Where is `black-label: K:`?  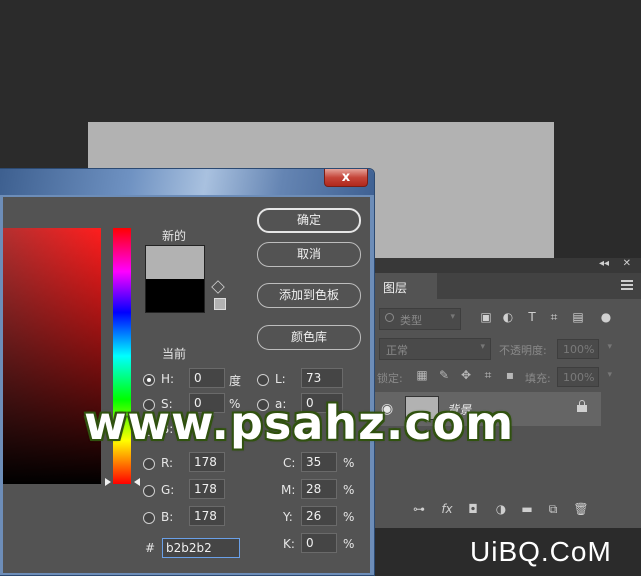 black-label: K: is located at coordinates (289, 544).